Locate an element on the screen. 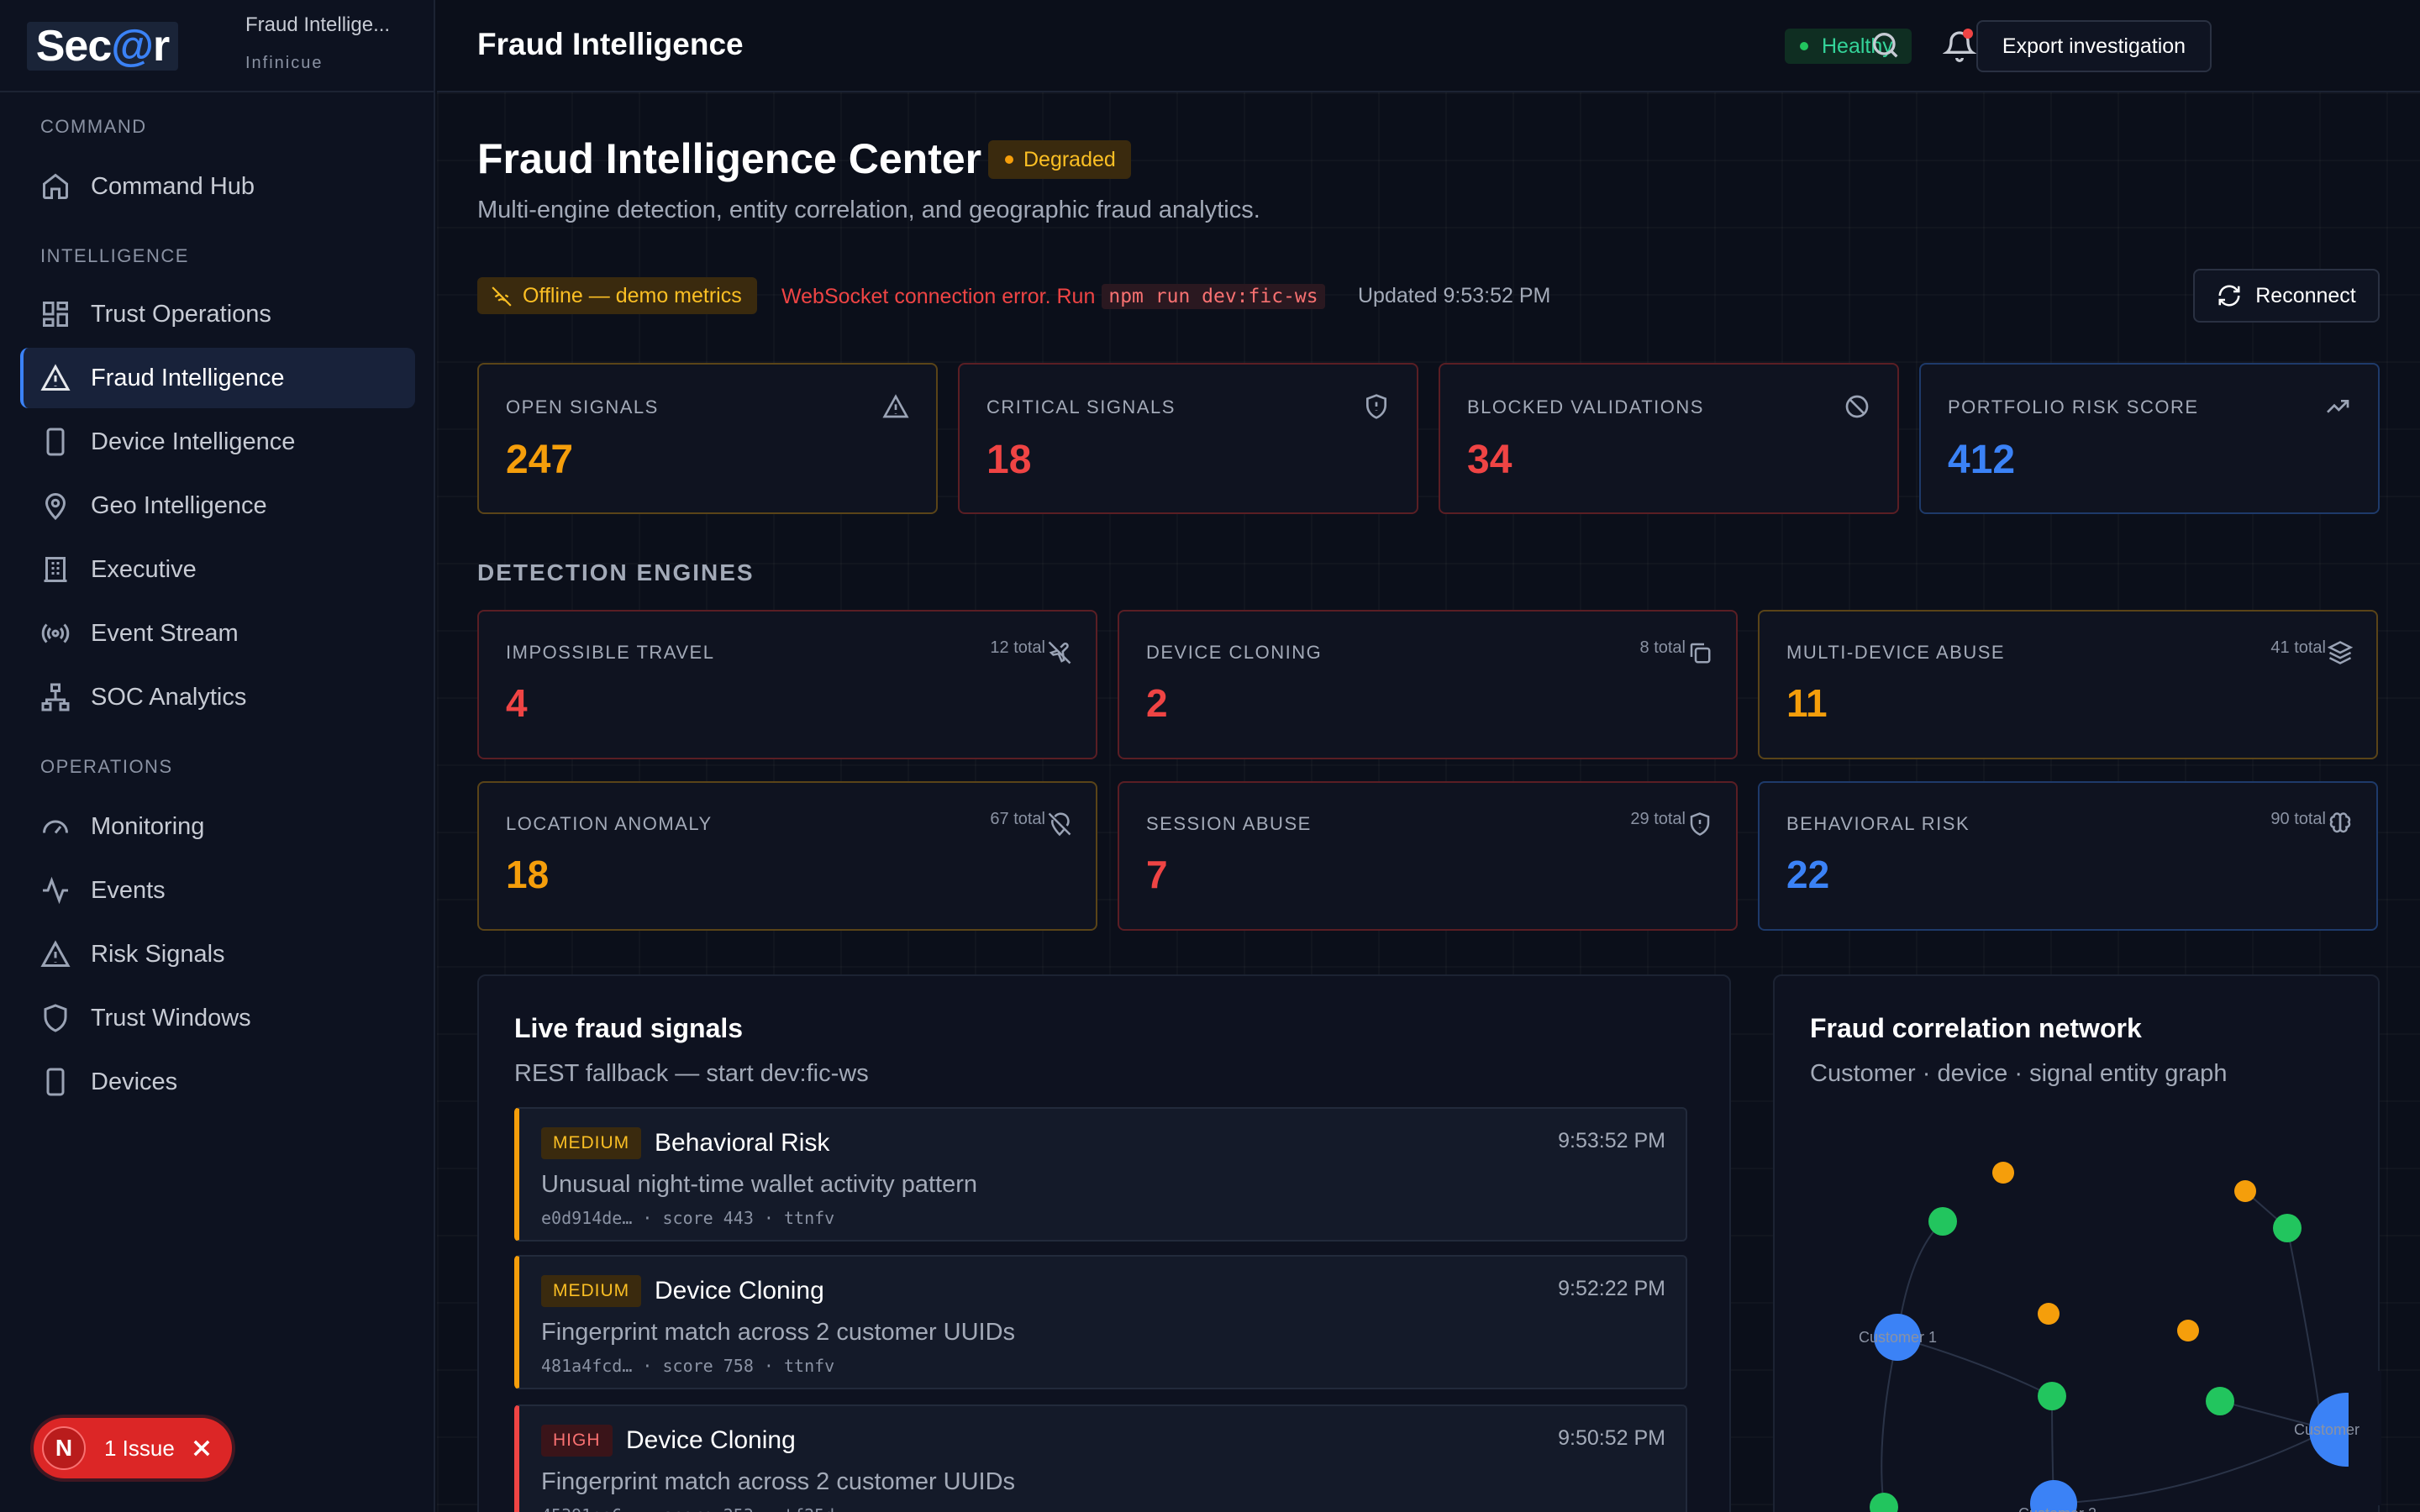  kpi-critical-signals: CRITICAL SIGNALS 18 is located at coordinates (1188, 438).